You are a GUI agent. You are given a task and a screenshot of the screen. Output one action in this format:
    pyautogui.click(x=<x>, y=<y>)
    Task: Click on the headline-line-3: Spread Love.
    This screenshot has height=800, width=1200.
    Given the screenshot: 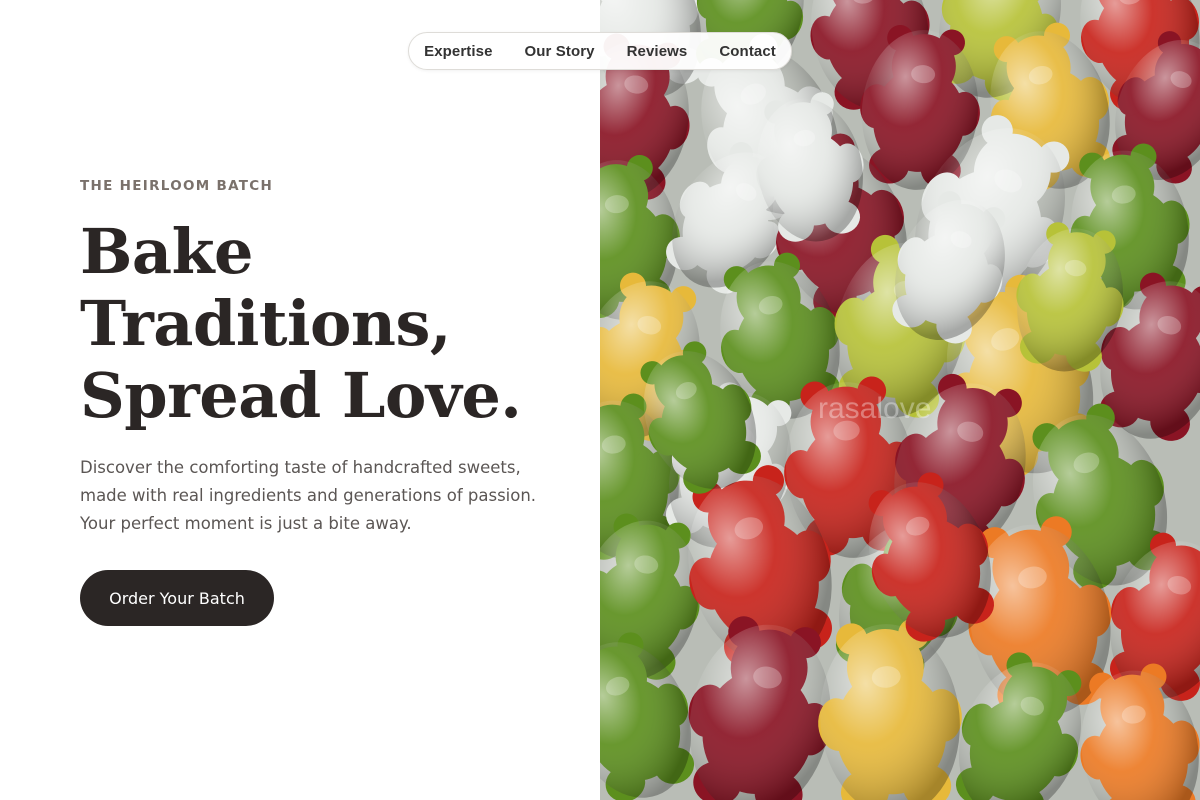 What is the action you would take?
    pyautogui.click(x=301, y=395)
    